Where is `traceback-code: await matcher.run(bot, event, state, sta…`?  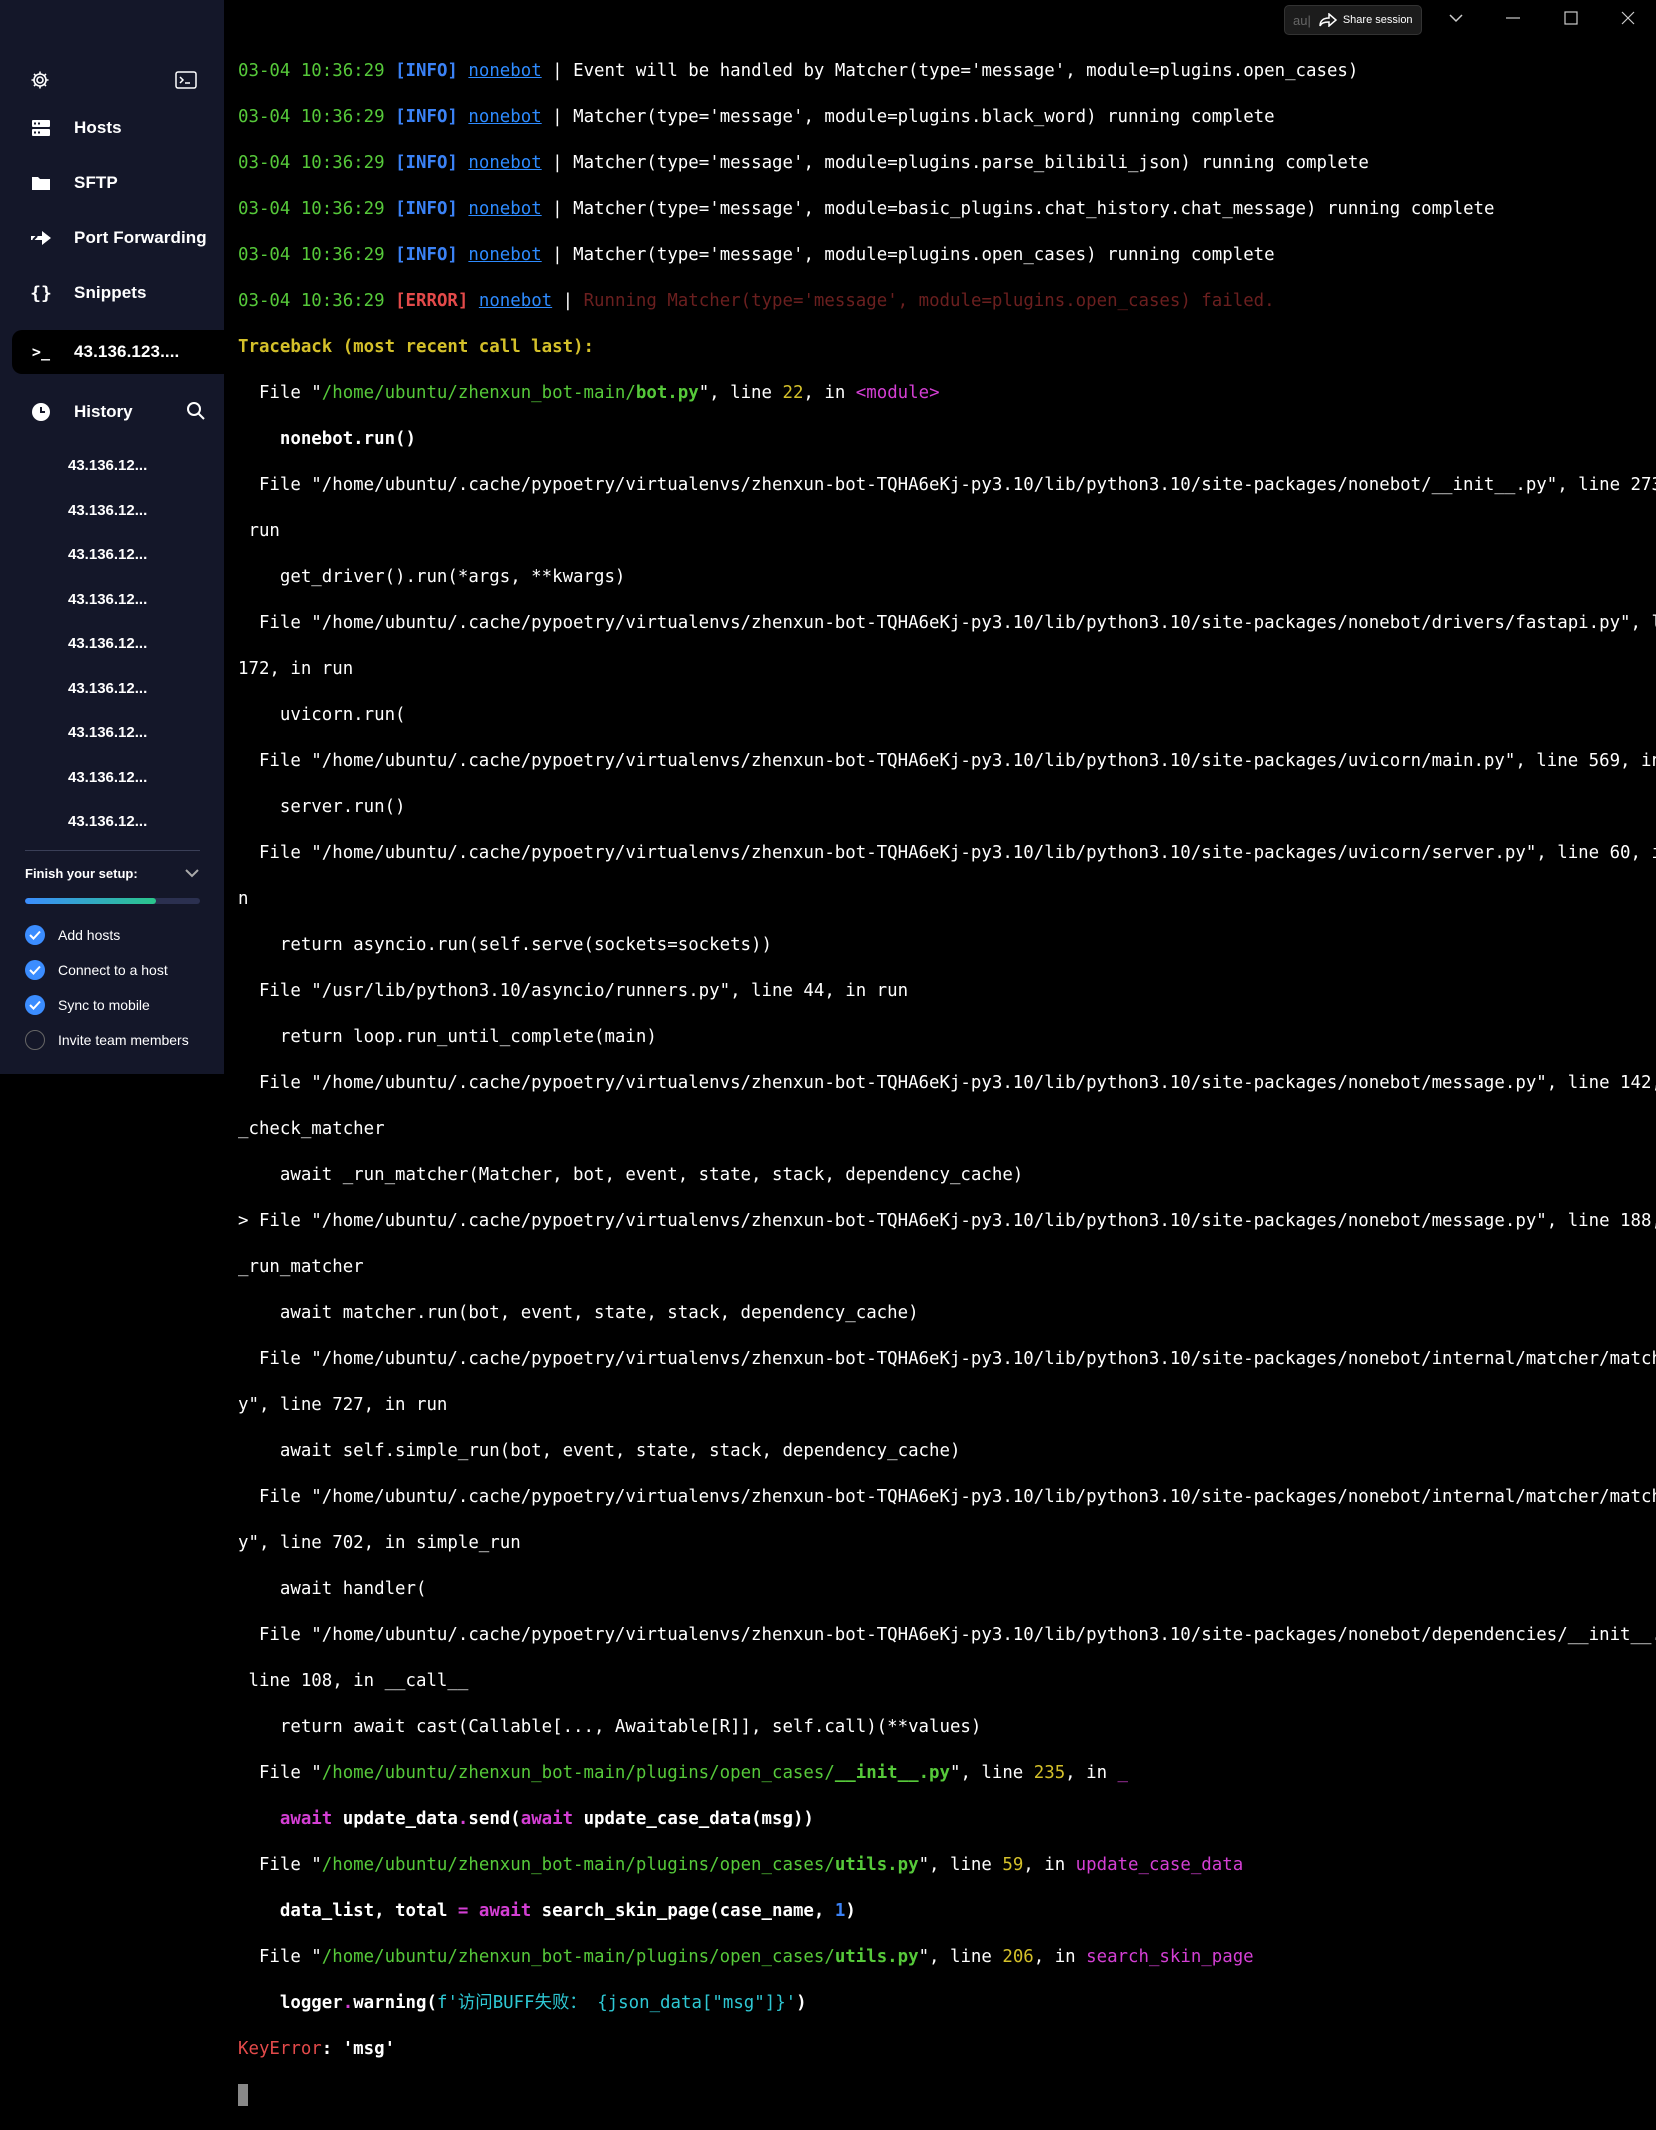
traceback-code: await matcher.run(bot, event, state, sta… is located at coordinates (578, 1313).